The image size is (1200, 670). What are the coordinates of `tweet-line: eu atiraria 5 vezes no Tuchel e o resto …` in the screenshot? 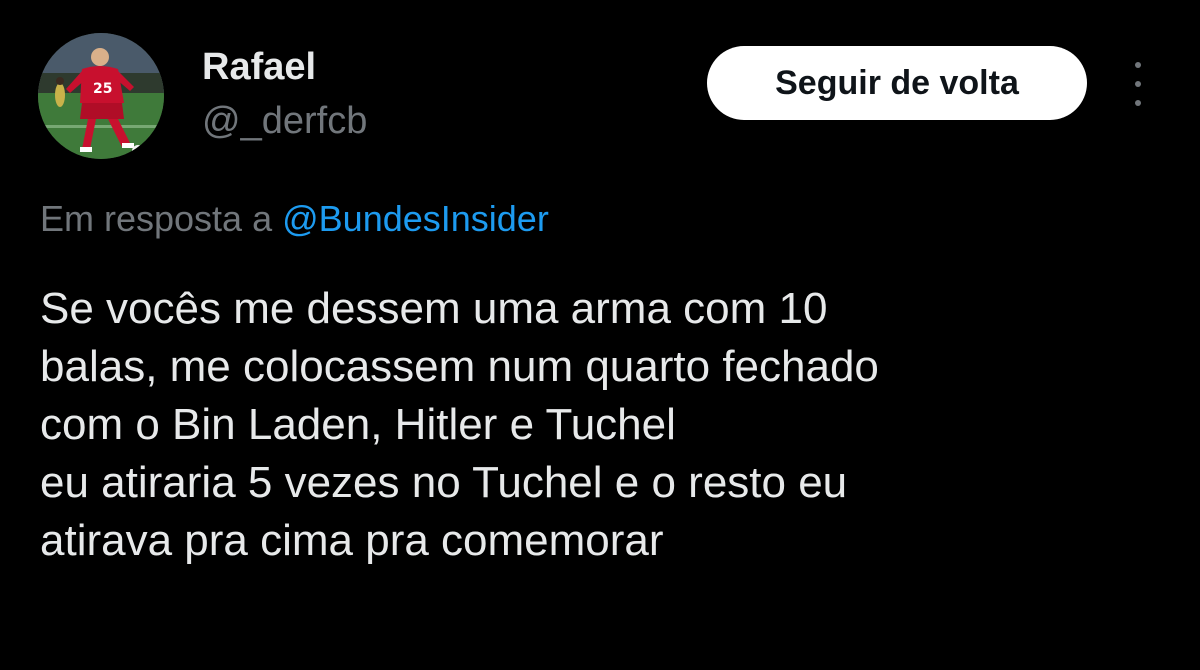 It's located at (444, 482).